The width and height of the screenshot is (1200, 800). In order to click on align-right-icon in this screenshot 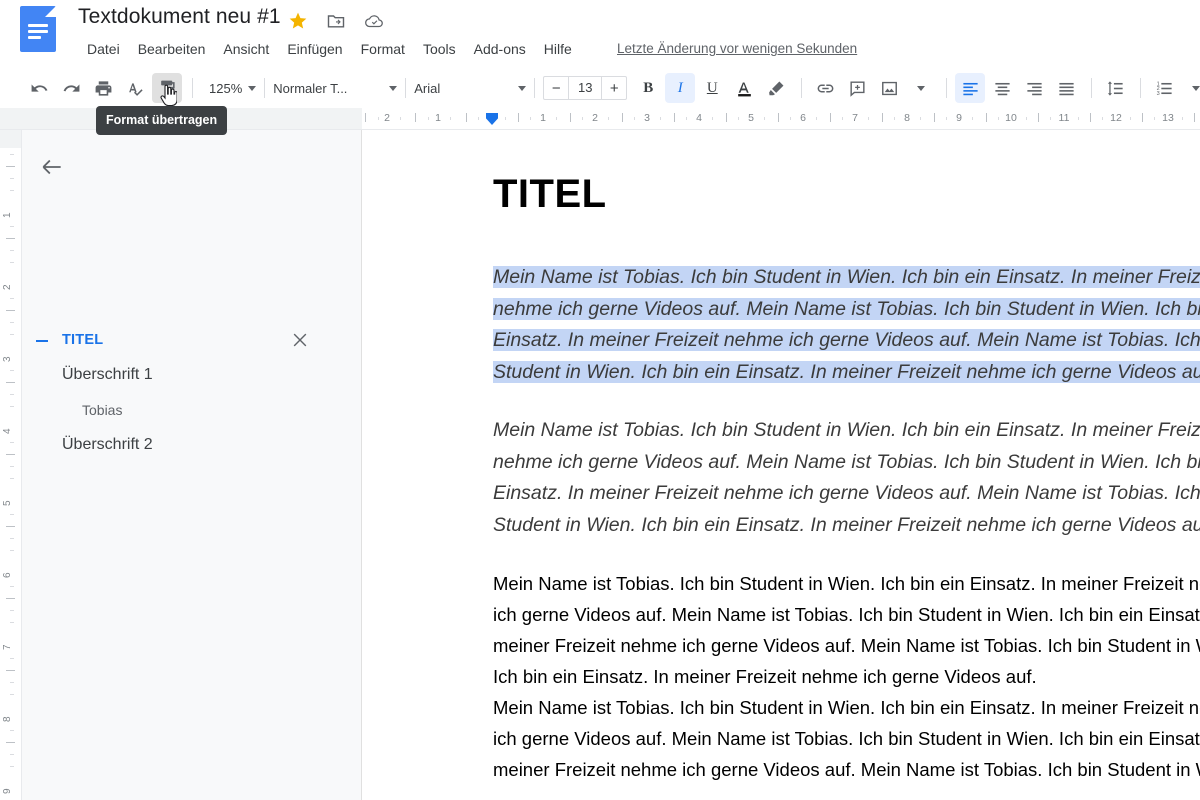, I will do `click(1034, 88)`.